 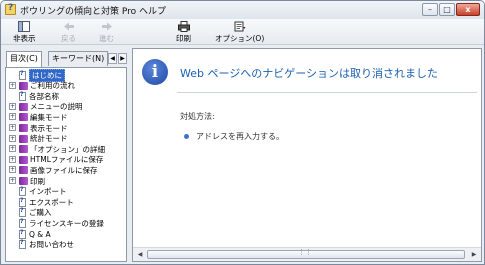 I want to click on forward-arrow-icon, so click(x=106, y=26).